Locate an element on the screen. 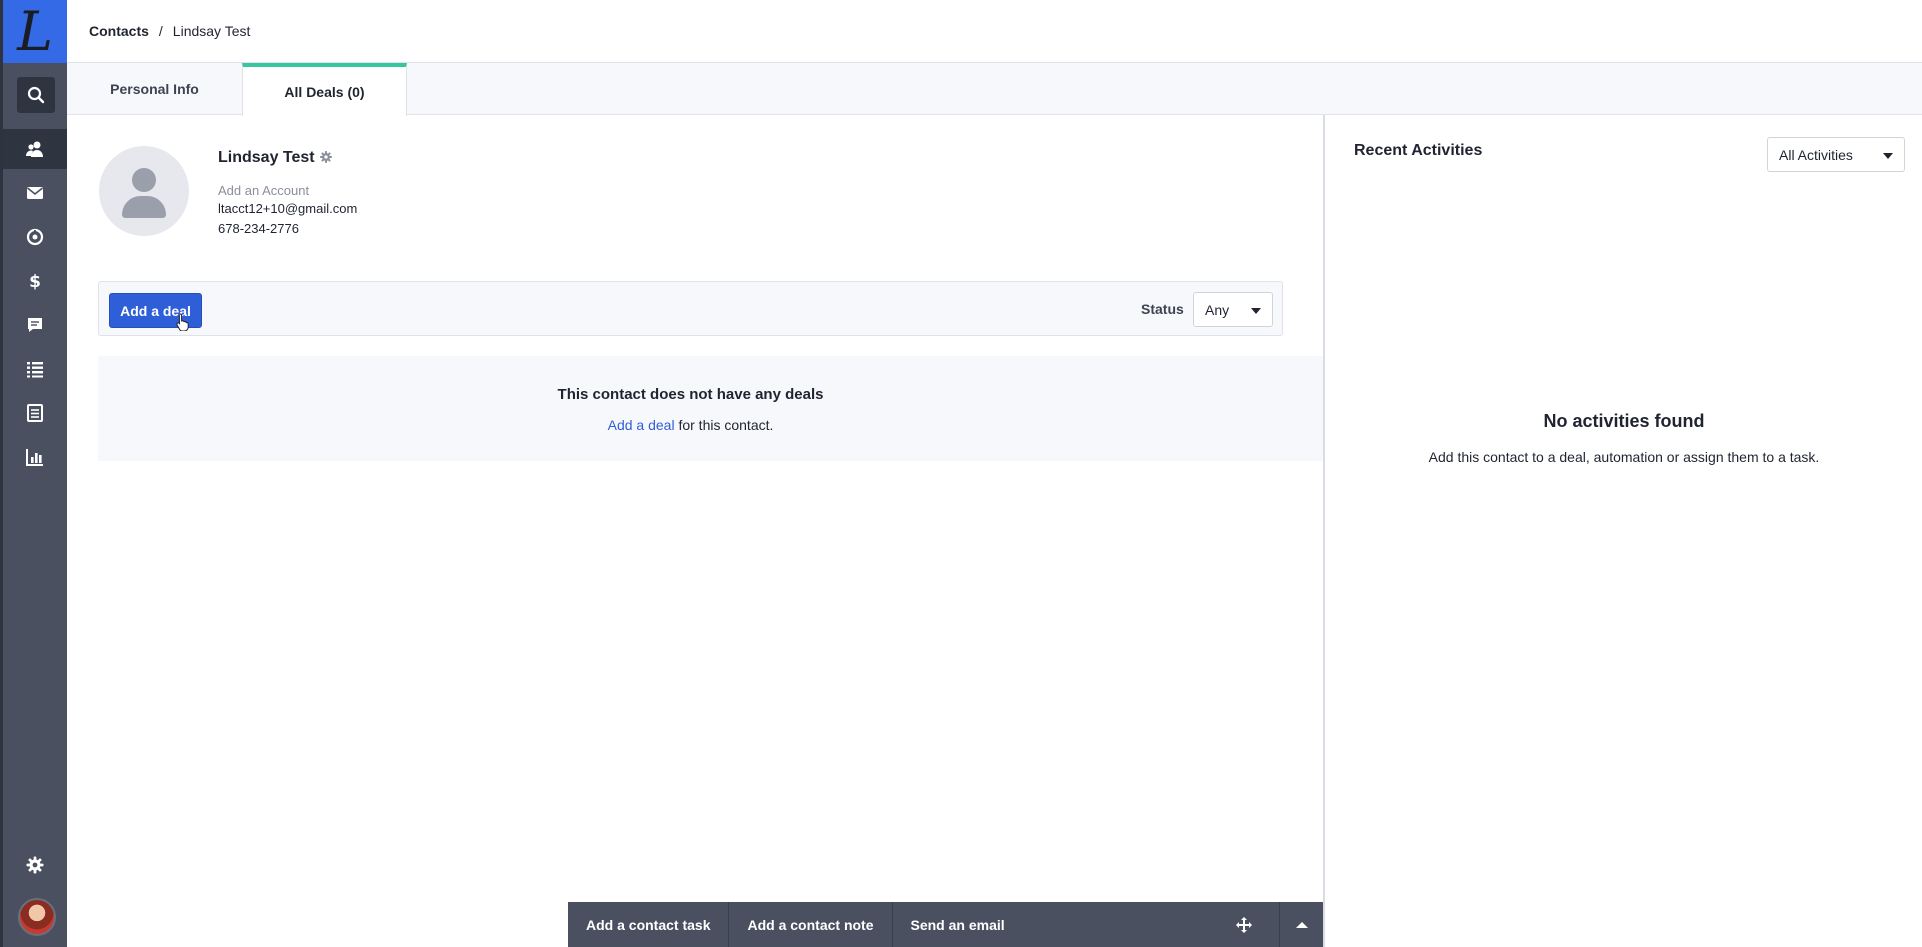 The width and height of the screenshot is (1922, 947). email-icon is located at coordinates (35, 193).